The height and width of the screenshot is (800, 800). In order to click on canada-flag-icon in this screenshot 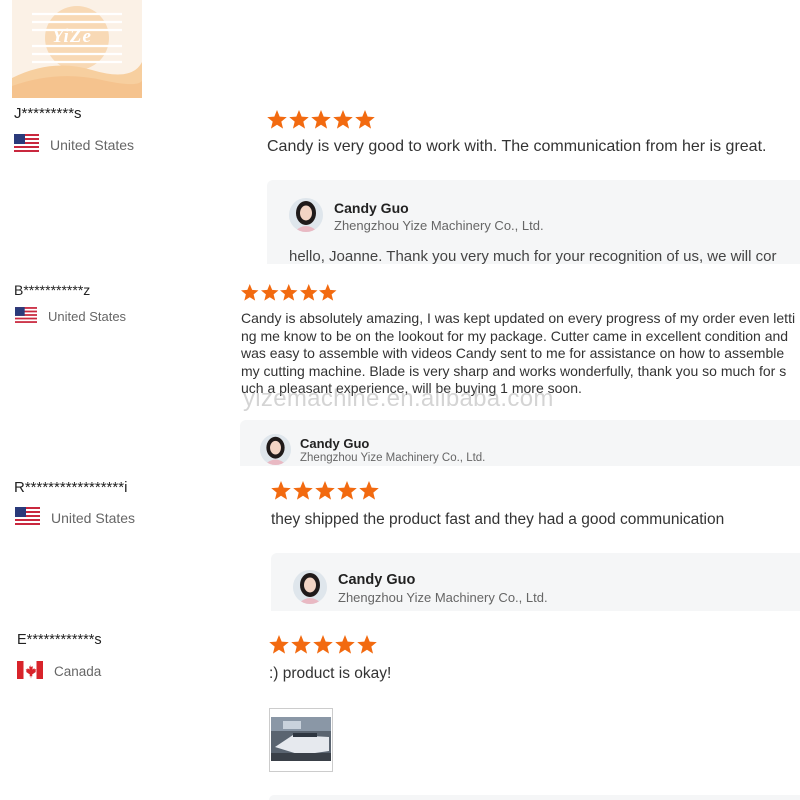, I will do `click(30, 671)`.